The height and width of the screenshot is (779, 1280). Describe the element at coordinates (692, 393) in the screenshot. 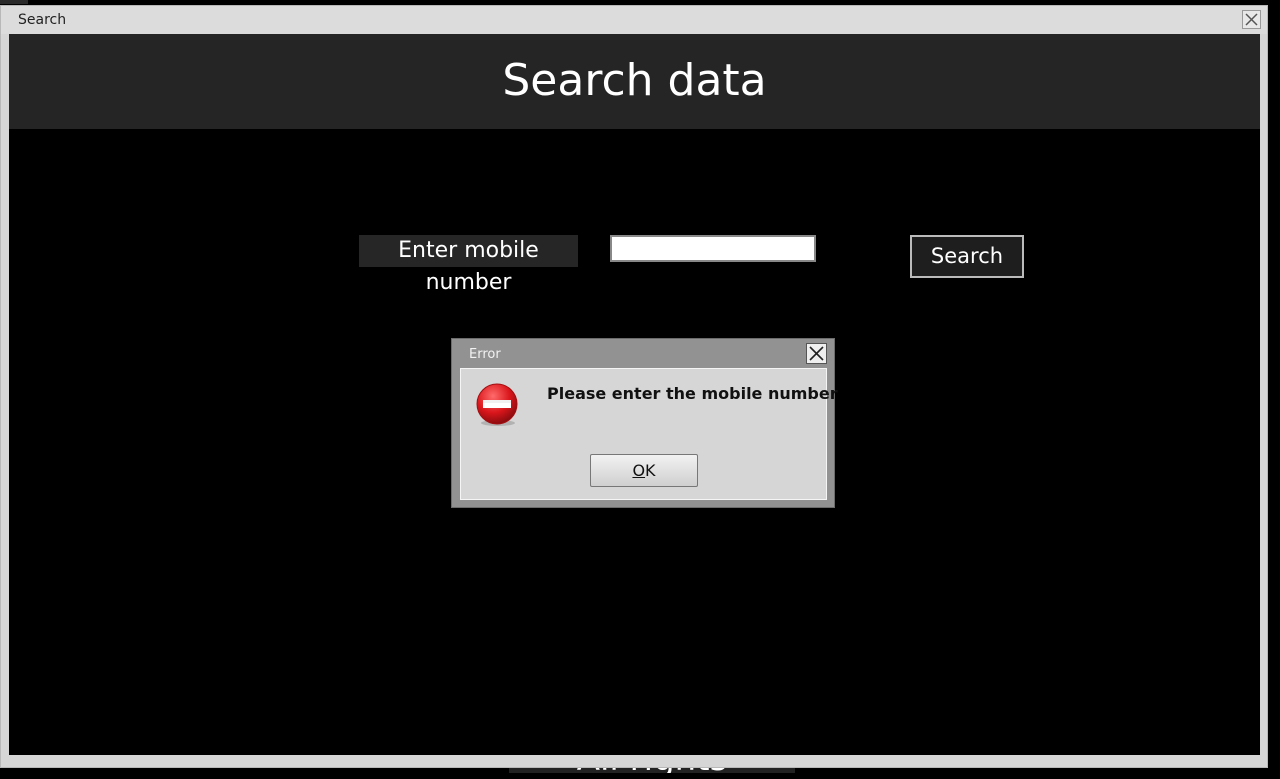

I see `dialog-message: Please enter the mobile number` at that location.